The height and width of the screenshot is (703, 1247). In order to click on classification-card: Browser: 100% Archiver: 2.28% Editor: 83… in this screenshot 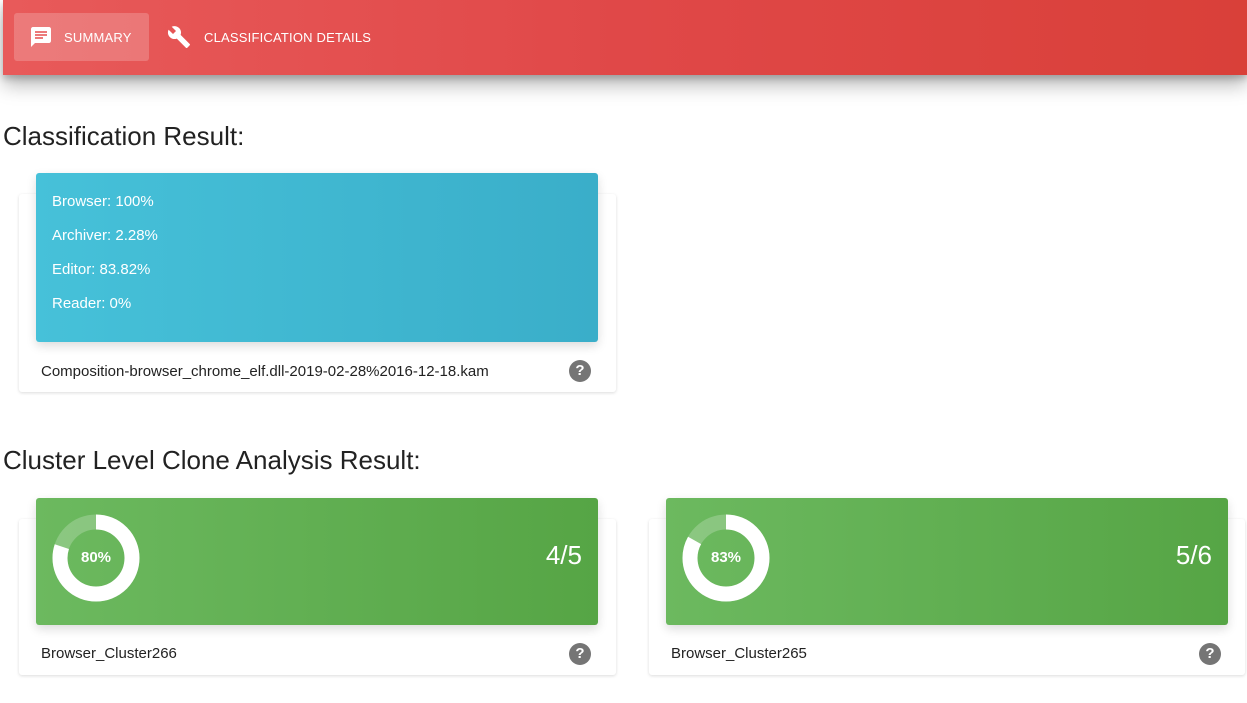, I will do `click(317, 282)`.